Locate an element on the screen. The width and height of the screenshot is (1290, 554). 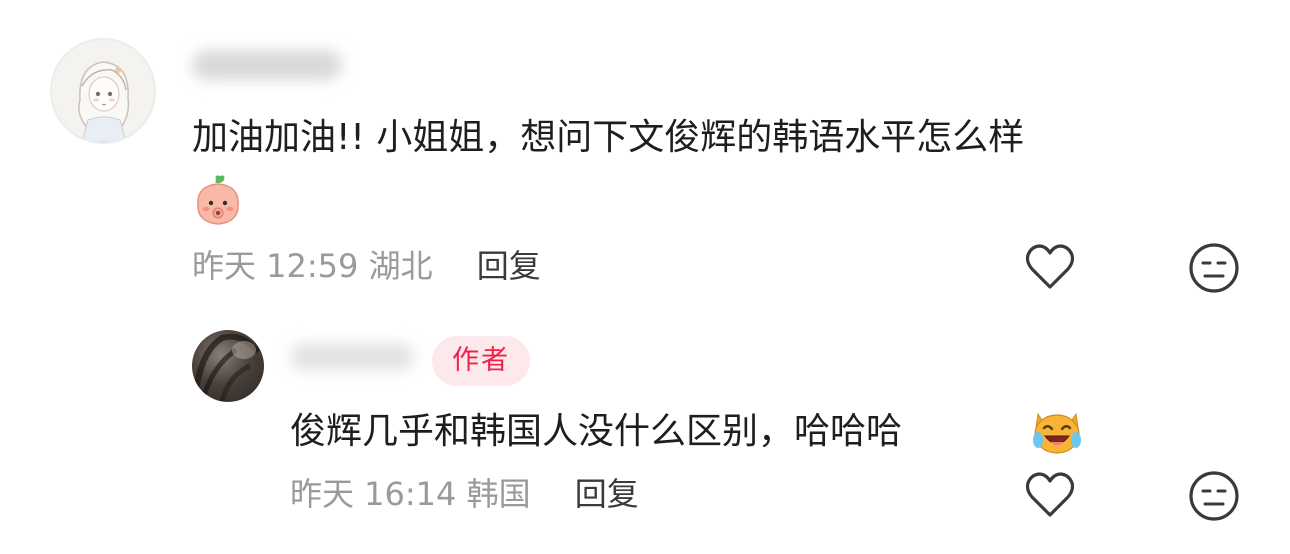
comment-location: 湖北 is located at coordinates (400, 266).